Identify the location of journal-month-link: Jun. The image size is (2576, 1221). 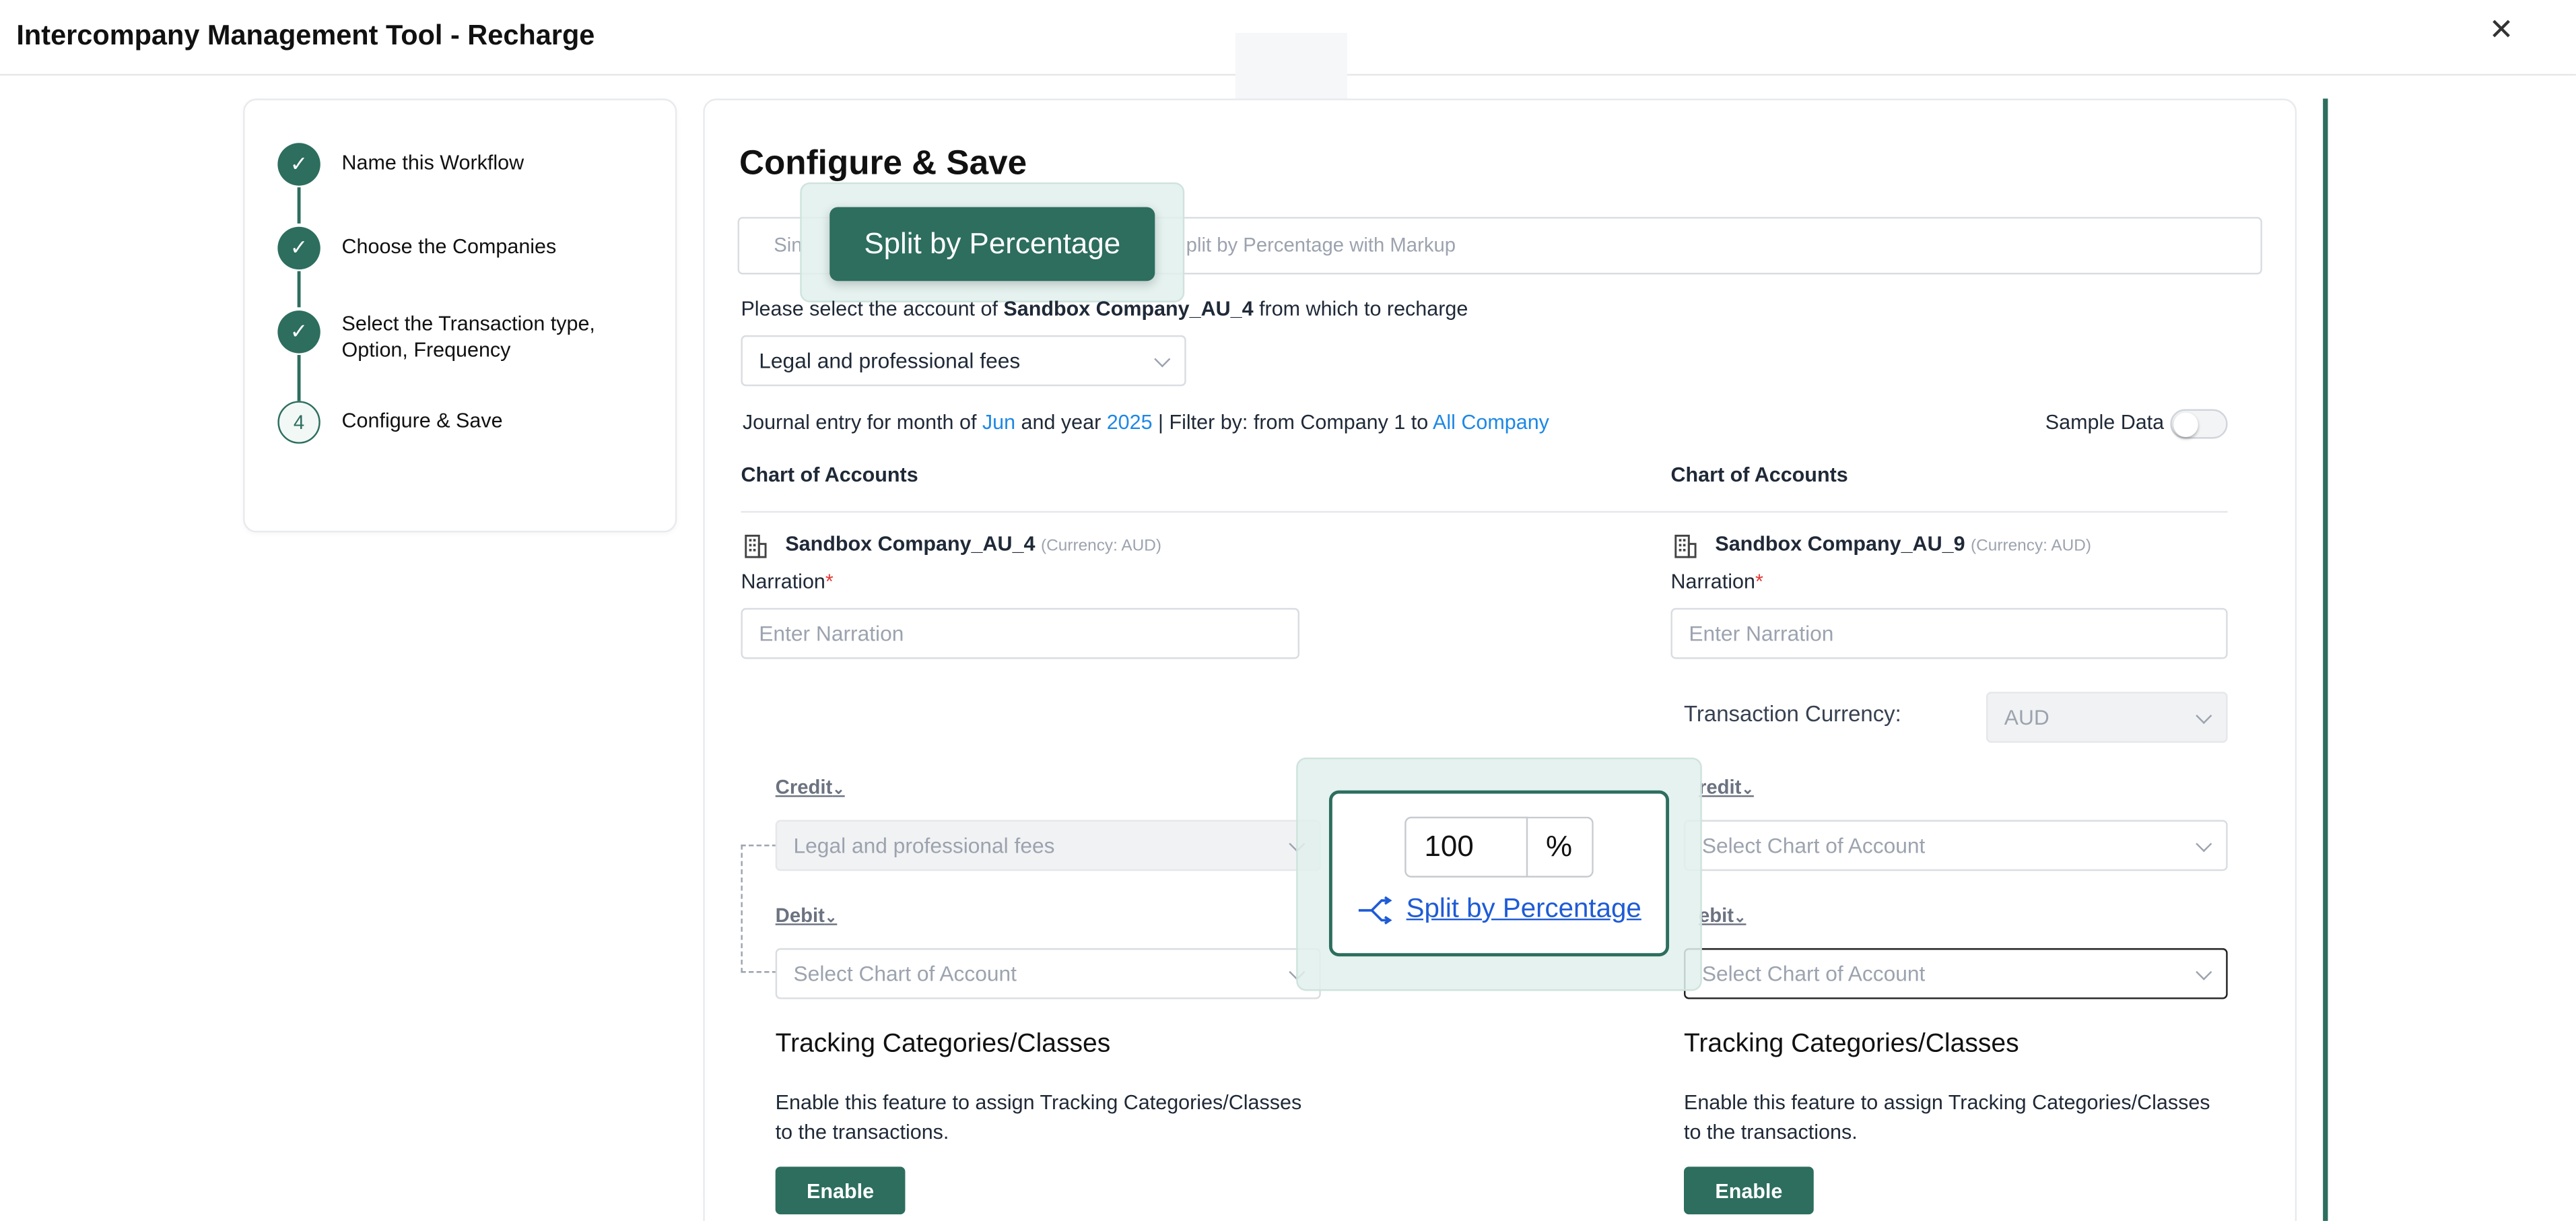
(999, 422).